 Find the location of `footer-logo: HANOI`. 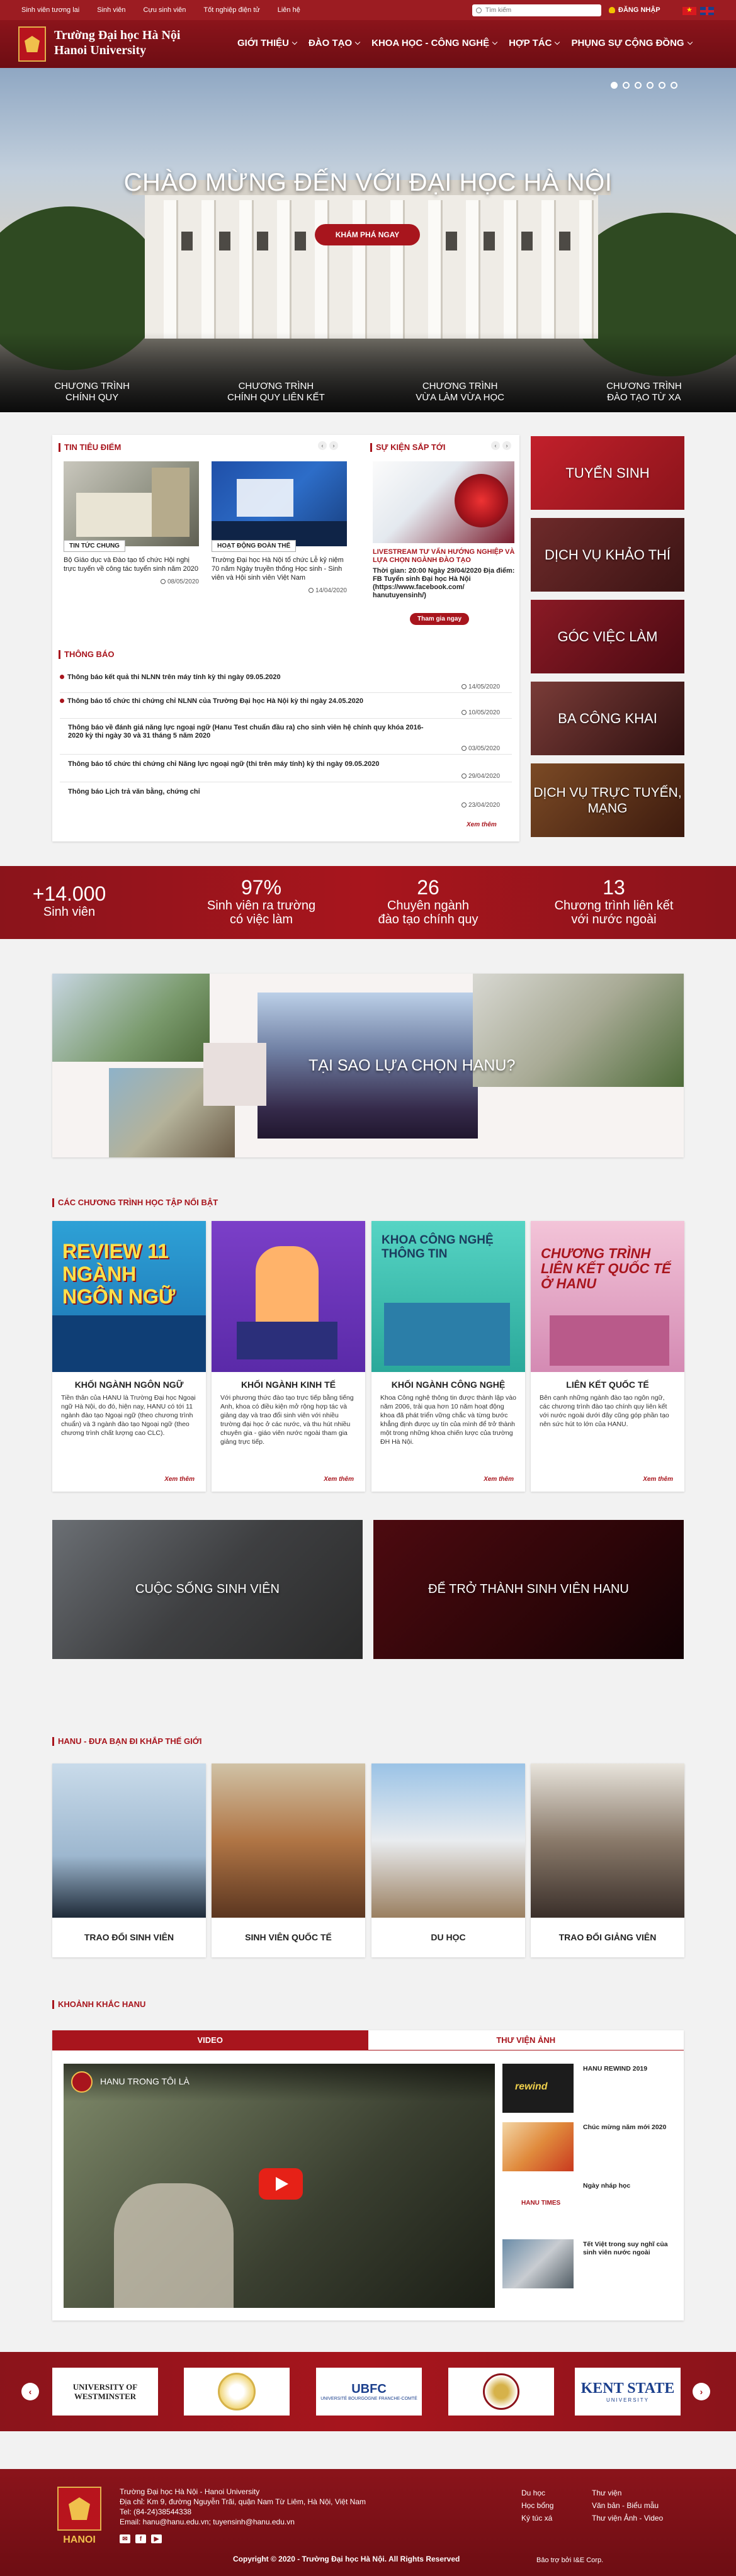

footer-logo: HANOI is located at coordinates (80, 2515).